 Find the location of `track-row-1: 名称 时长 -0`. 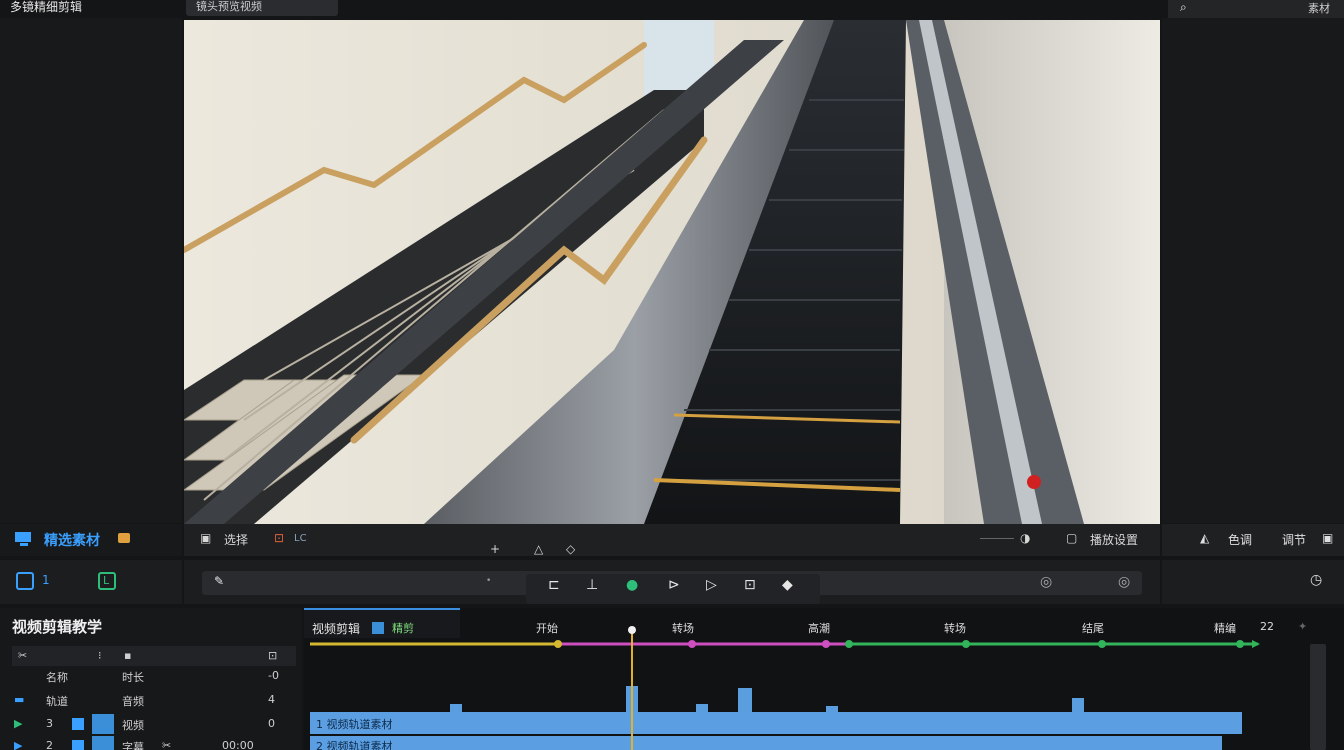

track-row-1: 名称 时长 -0 is located at coordinates (154, 676).